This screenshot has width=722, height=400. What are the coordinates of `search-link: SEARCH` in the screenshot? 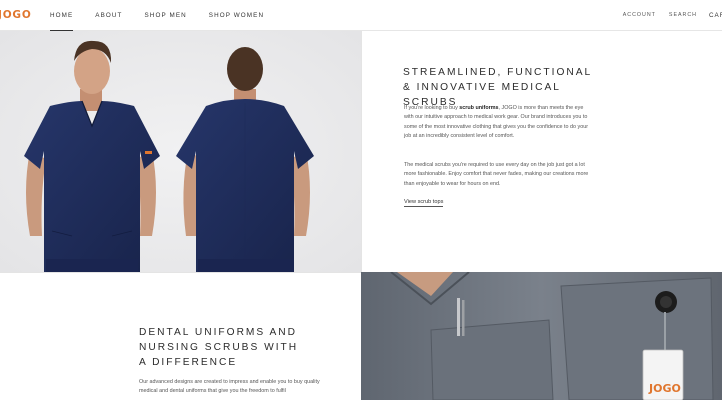 It's located at (683, 15).